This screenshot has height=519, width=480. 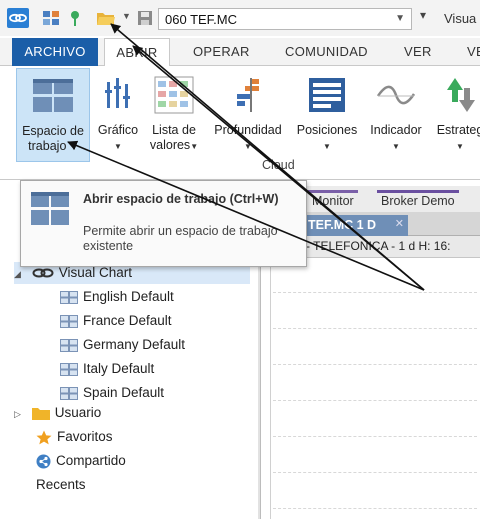 What do you see at coordinates (418, 52) in the screenshot?
I see `tab-ver: VER` at bounding box center [418, 52].